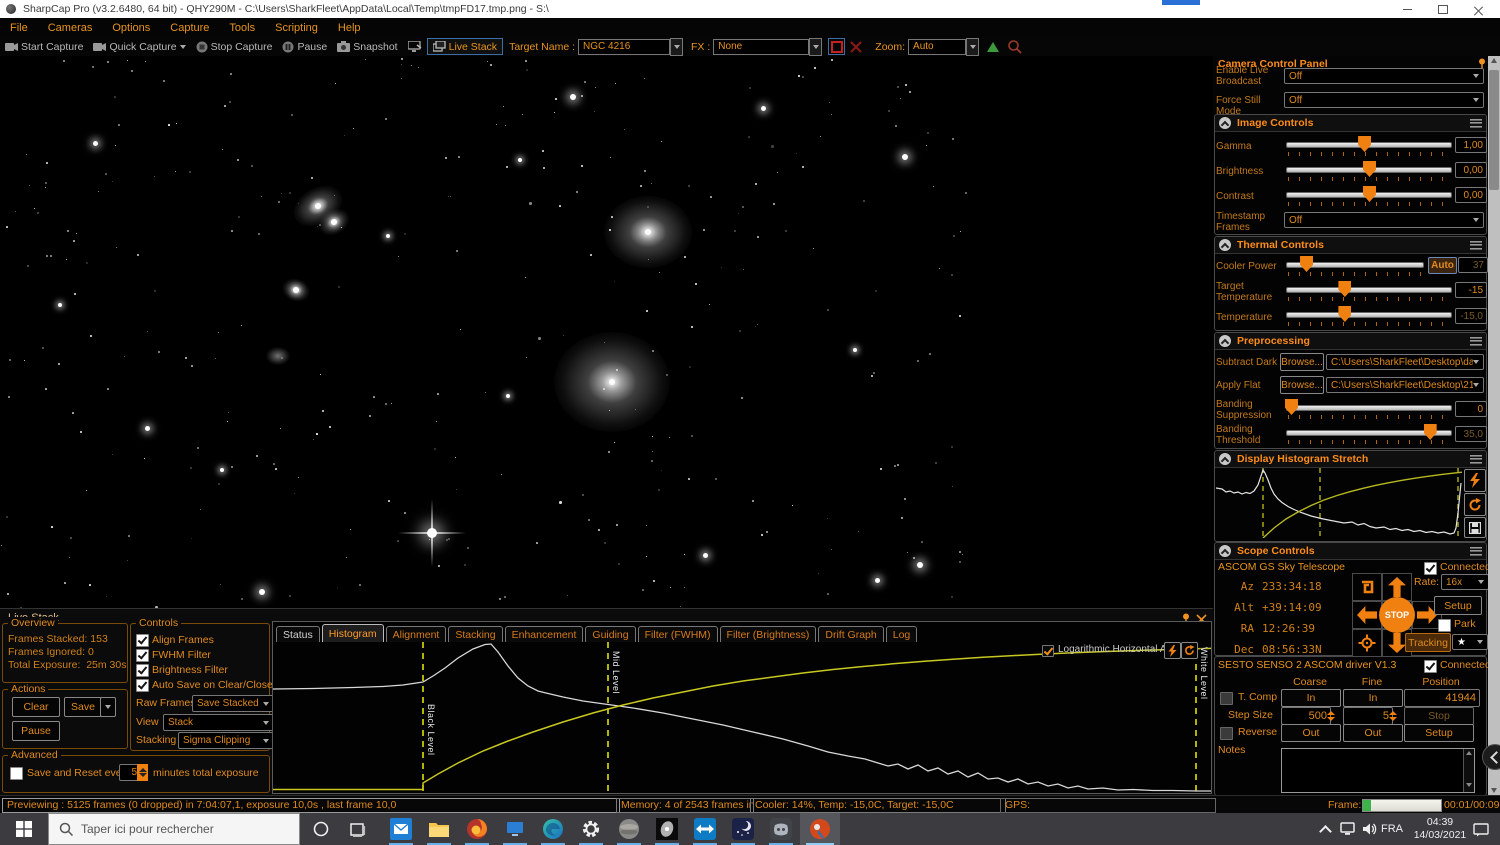  What do you see at coordinates (1355, 264) in the screenshot?
I see `cooler-power-slider` at bounding box center [1355, 264].